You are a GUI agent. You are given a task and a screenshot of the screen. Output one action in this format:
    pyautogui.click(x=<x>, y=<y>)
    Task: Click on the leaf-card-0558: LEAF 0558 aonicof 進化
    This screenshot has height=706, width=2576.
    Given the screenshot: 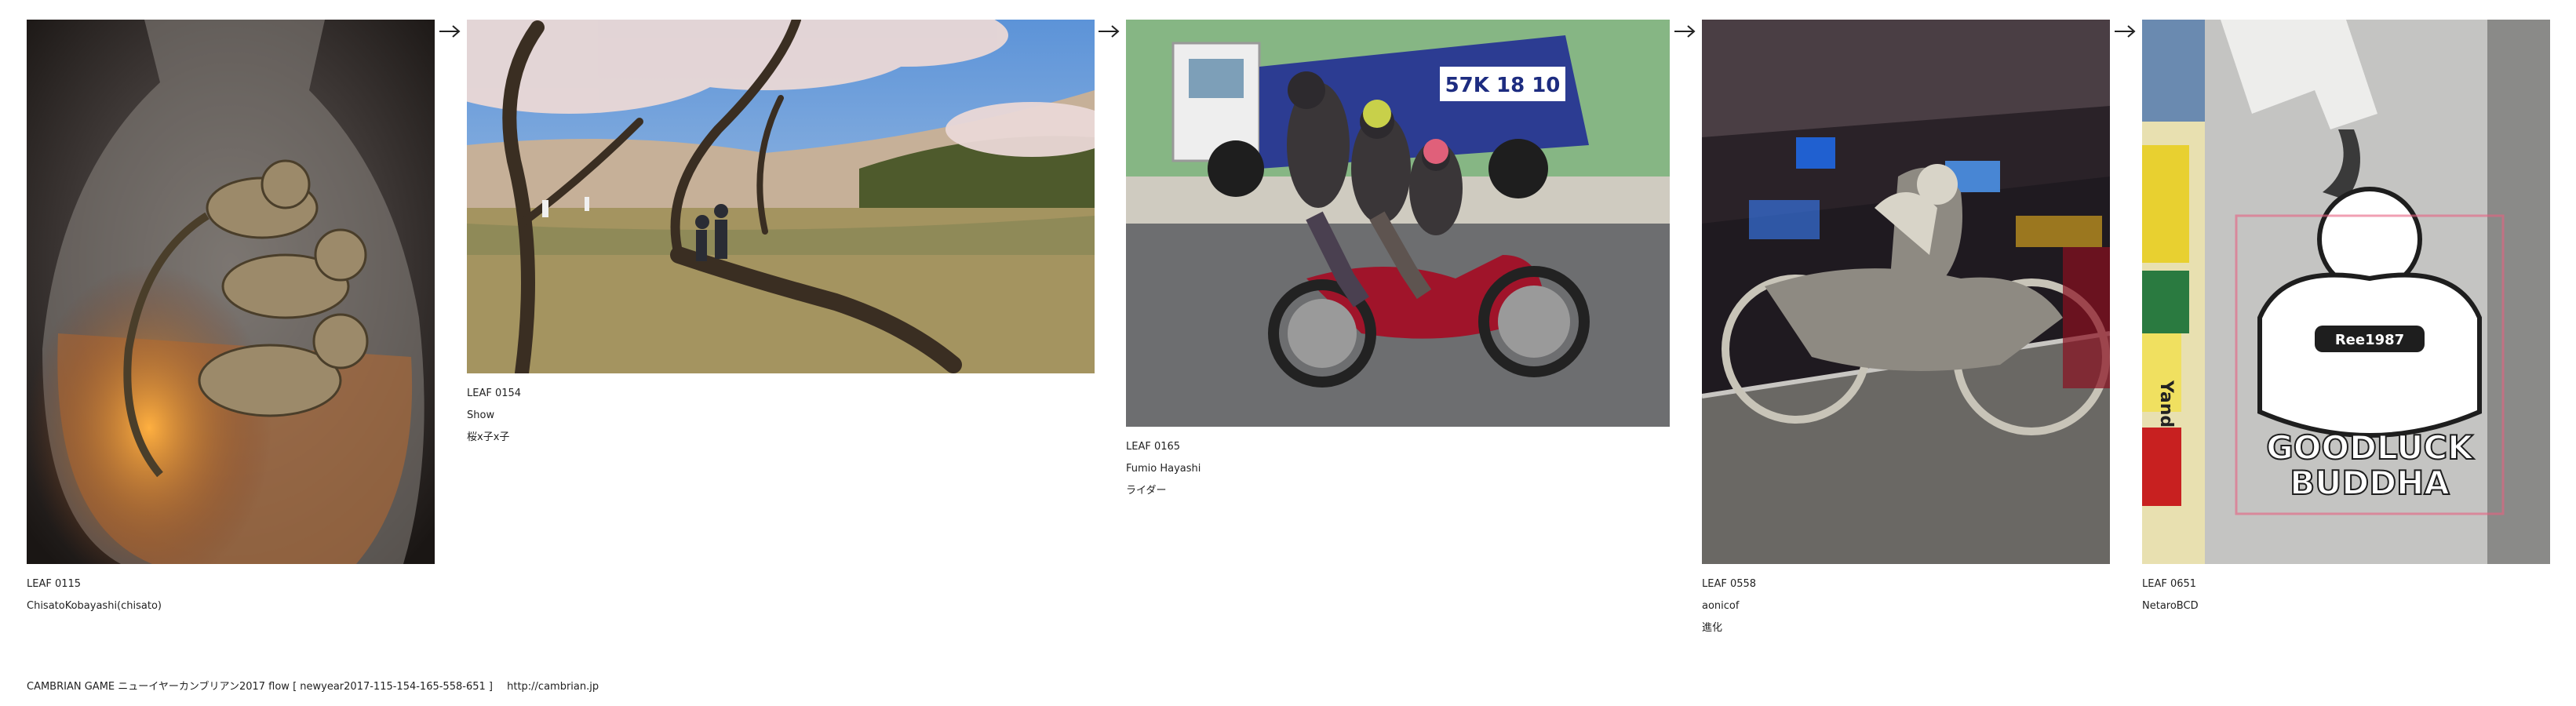 What is the action you would take?
    pyautogui.click(x=1906, y=329)
    